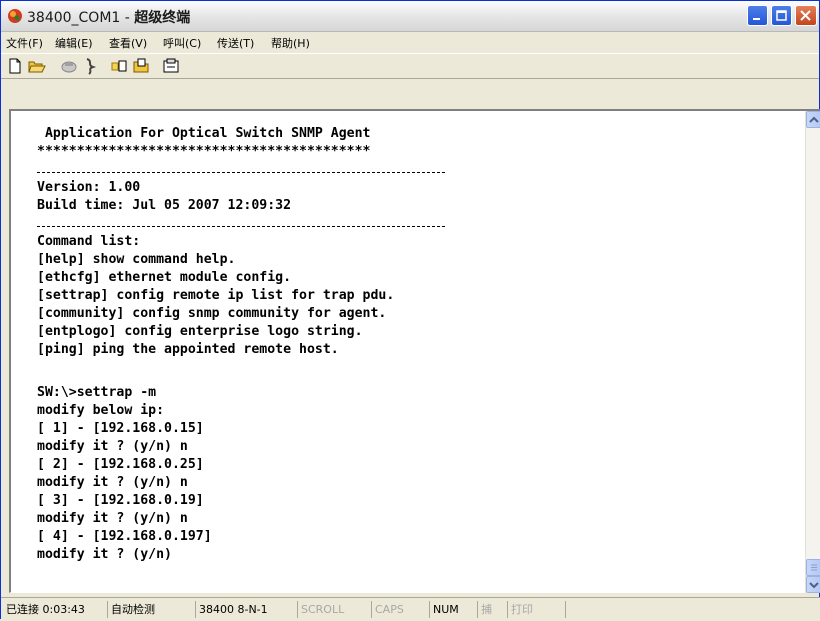  What do you see at coordinates (124, 536) in the screenshot?
I see `terminal-line: [ 4] - [192.168.0.197]` at bounding box center [124, 536].